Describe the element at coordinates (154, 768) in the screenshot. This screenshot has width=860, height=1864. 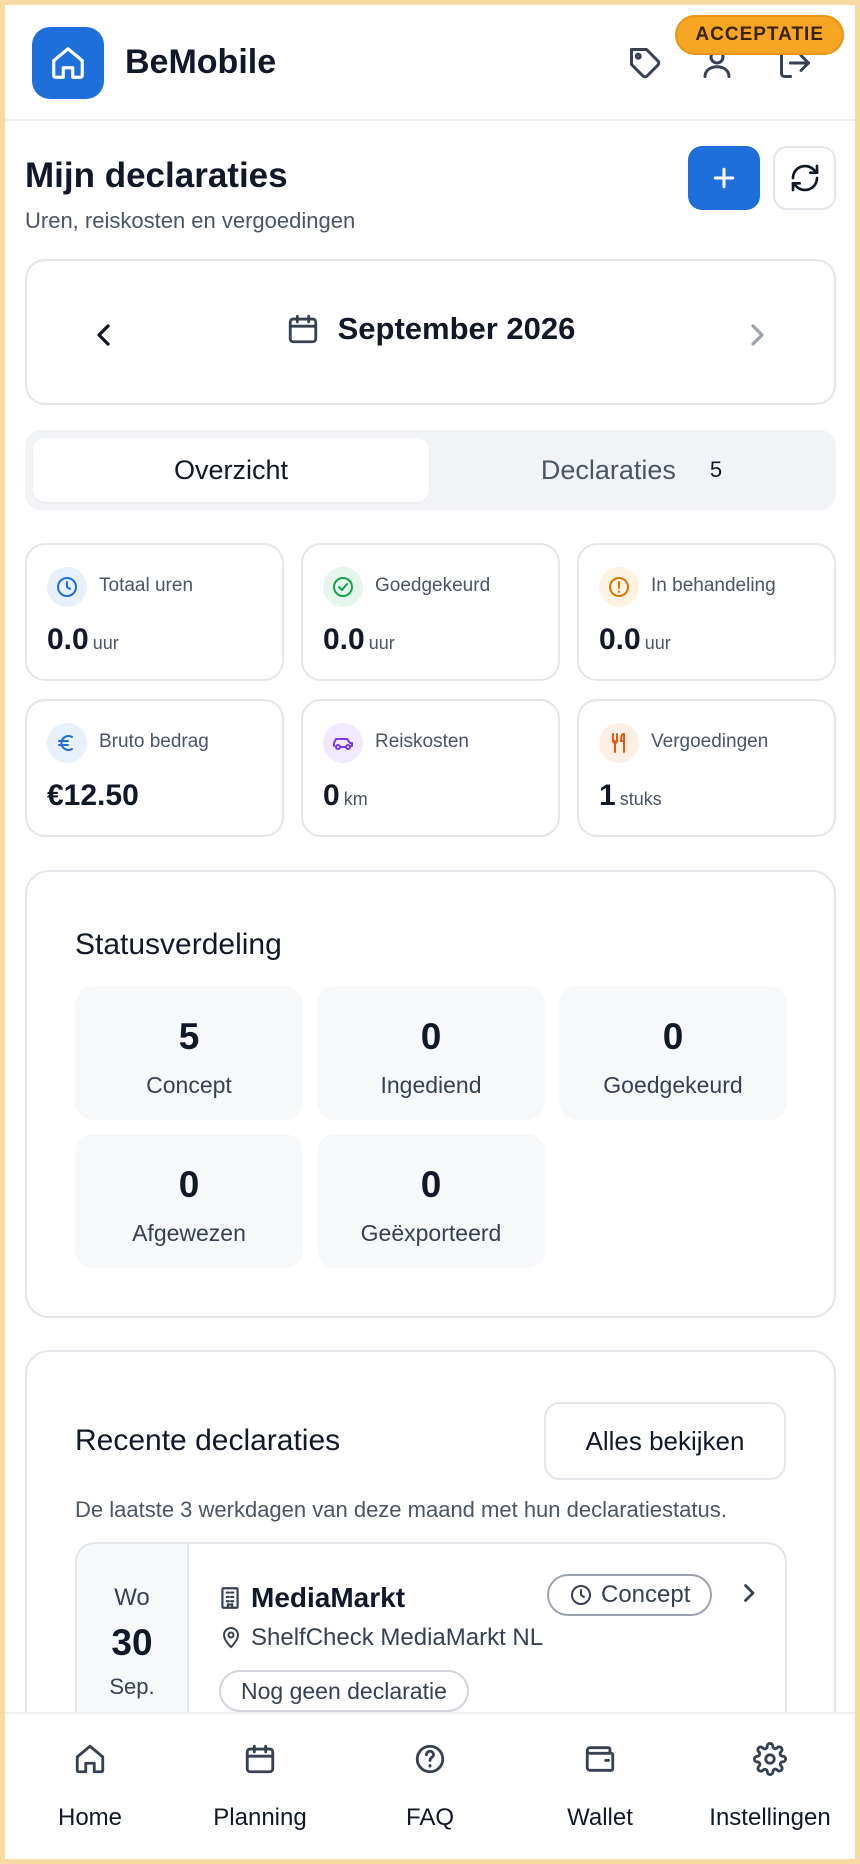
I see `stat-gross-amount: Bruto bedrag €12.50` at that location.